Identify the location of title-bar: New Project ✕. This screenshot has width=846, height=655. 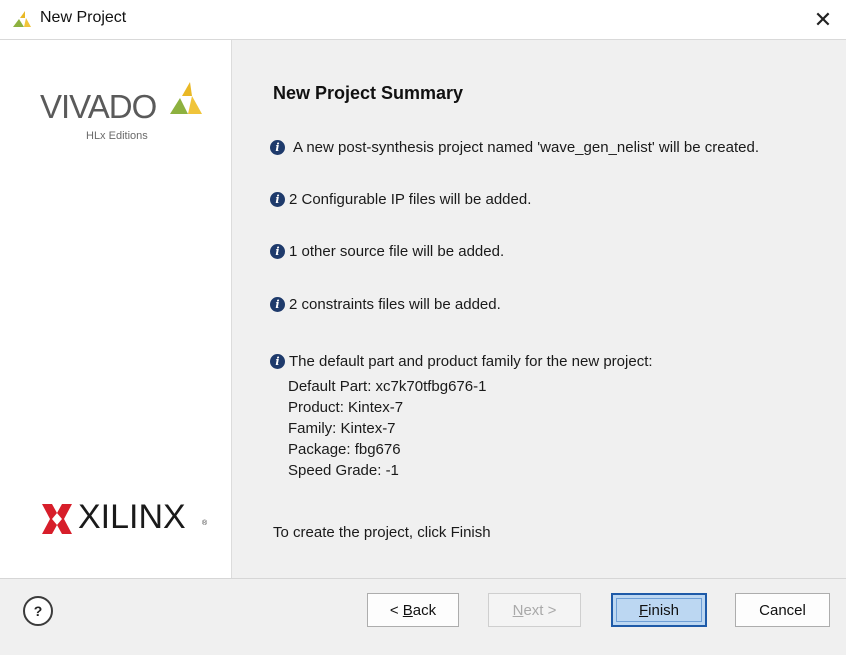
(423, 19).